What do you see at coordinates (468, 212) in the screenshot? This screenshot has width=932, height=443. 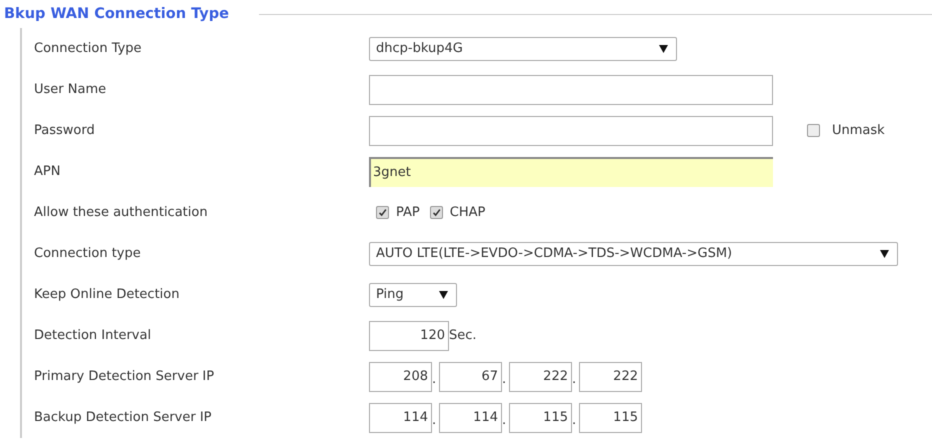 I see `checkbox-label: CHAP` at bounding box center [468, 212].